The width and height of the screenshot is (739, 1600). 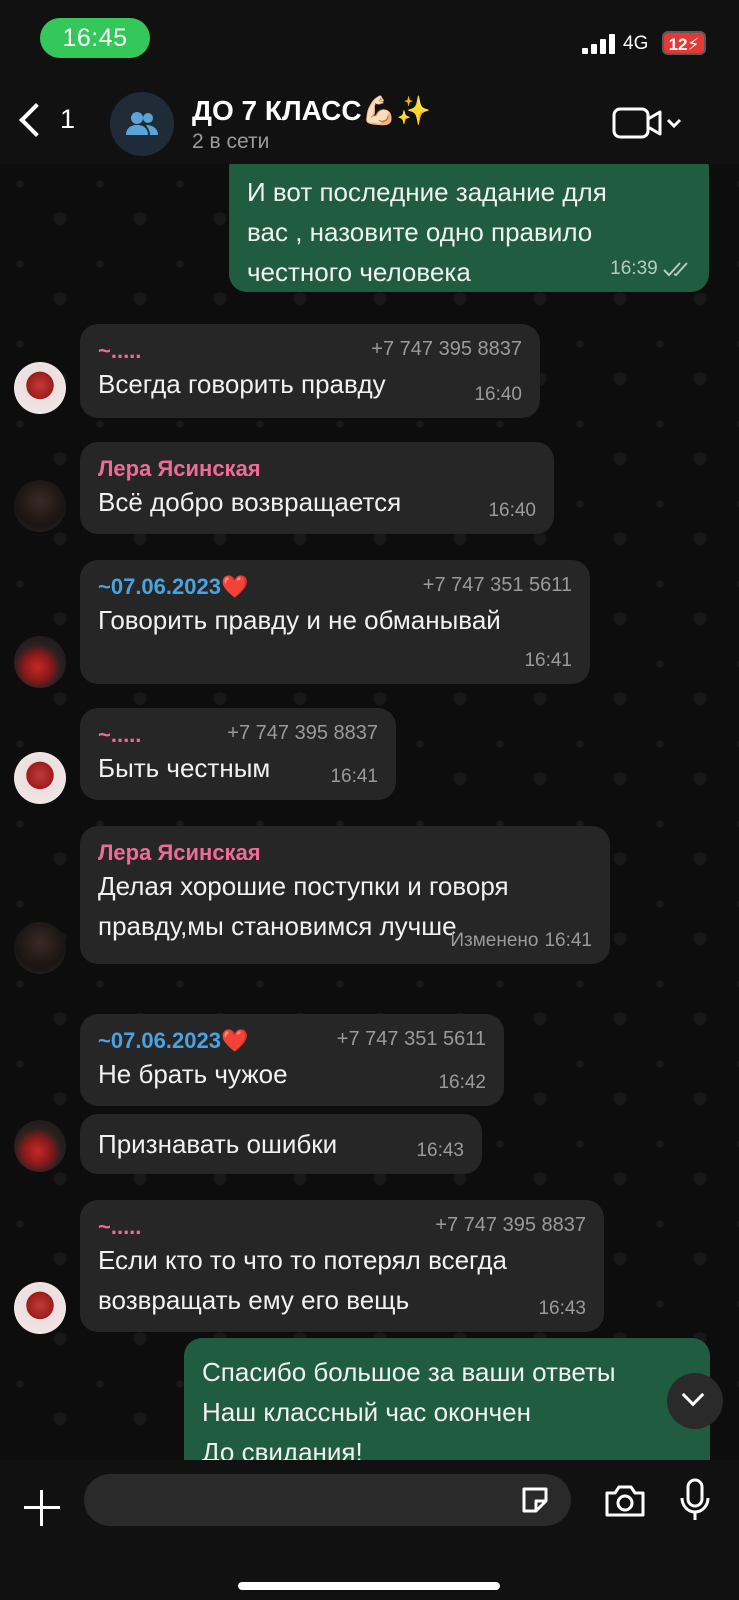 I want to click on camera-button, so click(x=625, y=1501).